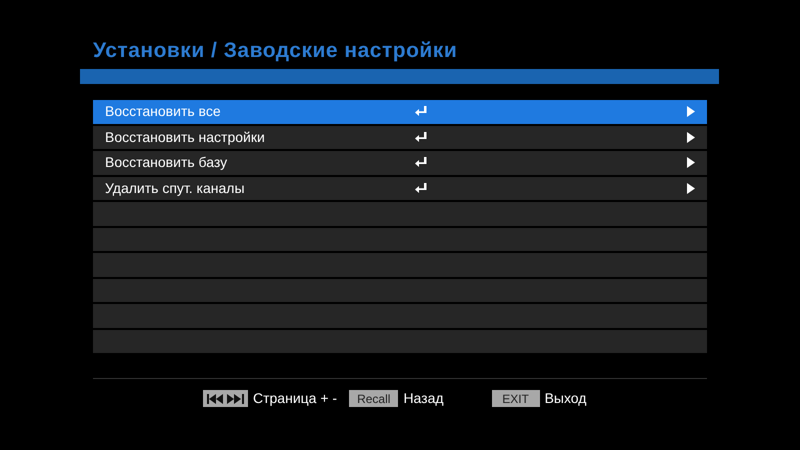  I want to click on menu-item-label: Удалить спут. каналы, so click(175, 188).